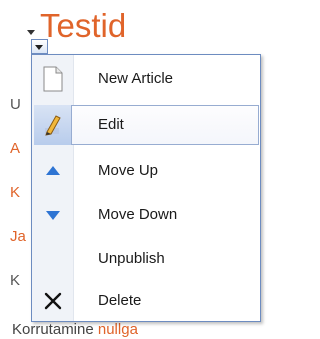 The height and width of the screenshot is (339, 320). Describe the element at coordinates (18, 237) in the screenshot. I see `background-link-line: Ja` at that location.